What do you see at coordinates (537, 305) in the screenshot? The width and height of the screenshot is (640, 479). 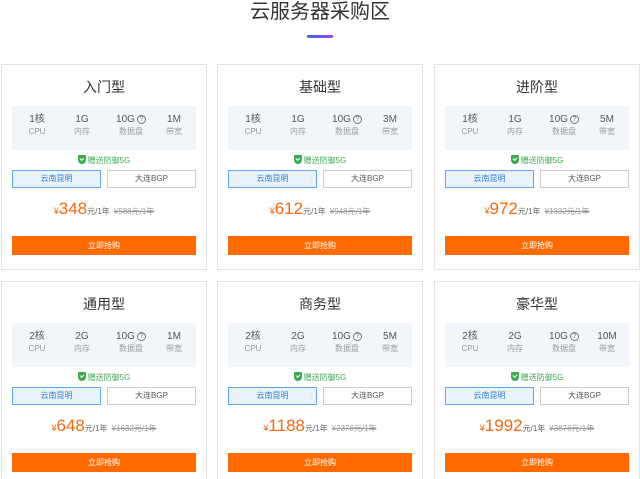 I see `plan-name: 豪华型` at bounding box center [537, 305].